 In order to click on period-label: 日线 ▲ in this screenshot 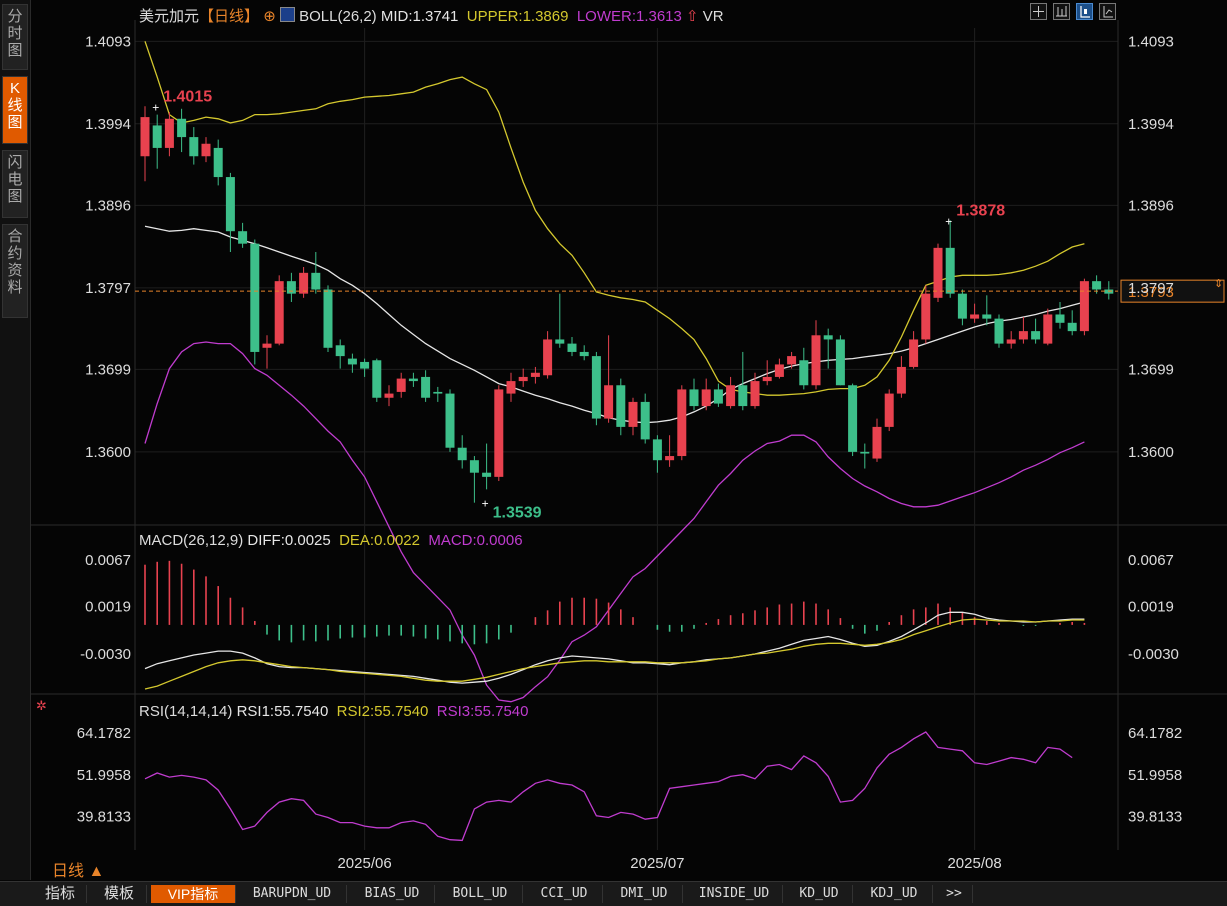, I will do `click(78, 869)`.